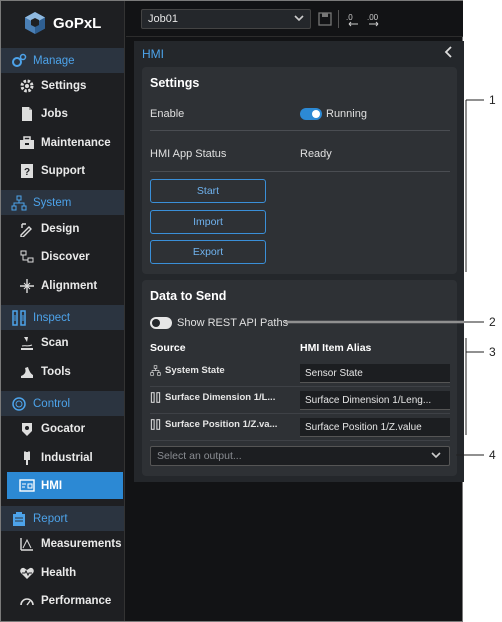 The height and width of the screenshot is (622, 502). I want to click on tools-icon, so click(27, 372).